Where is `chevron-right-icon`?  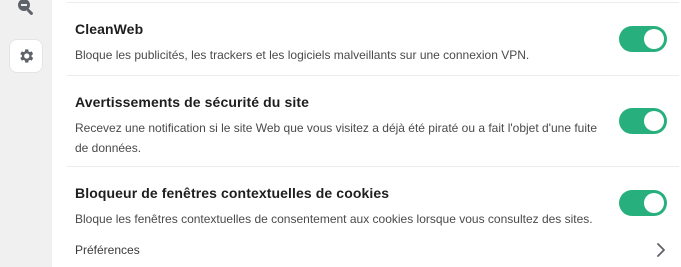 chevron-right-icon is located at coordinates (661, 250).